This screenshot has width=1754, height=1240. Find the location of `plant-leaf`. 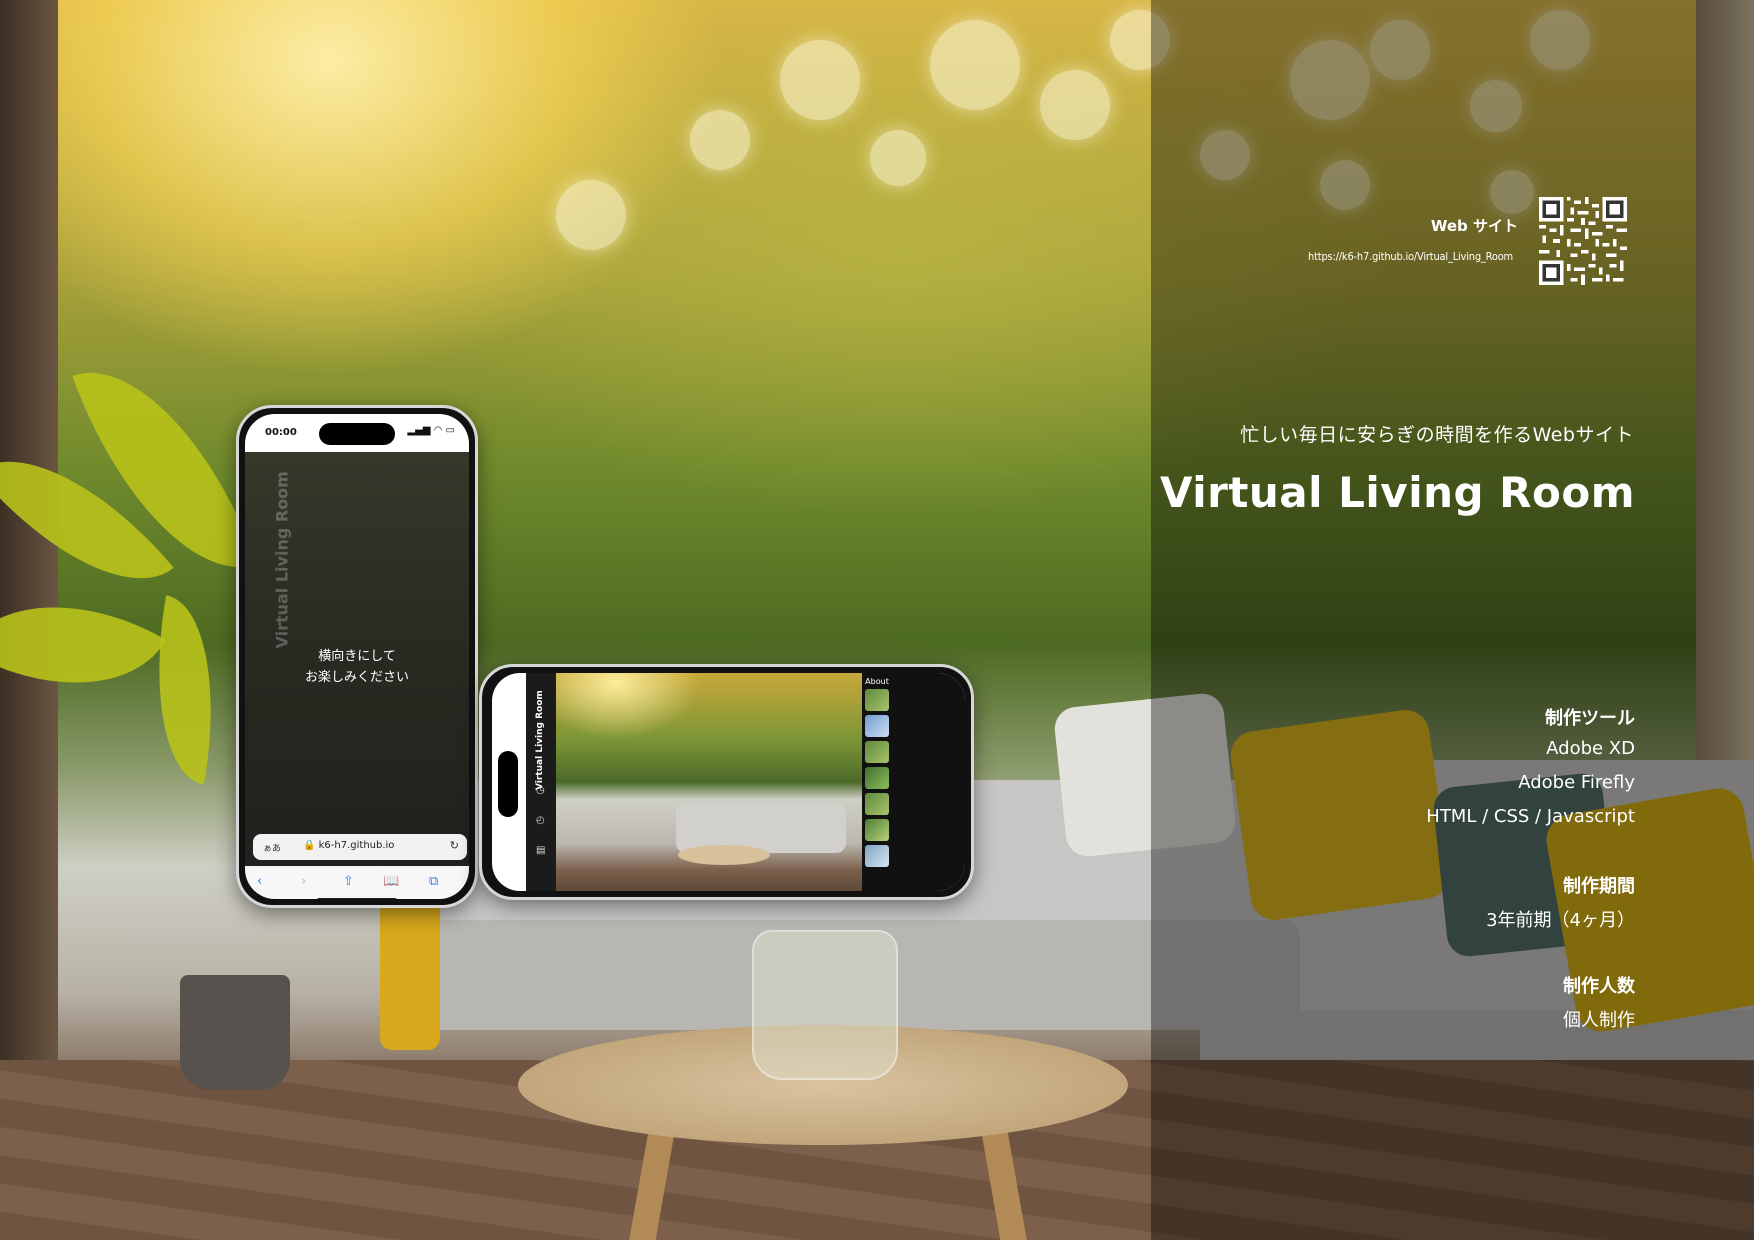

plant-leaf is located at coordinates (185, 690).